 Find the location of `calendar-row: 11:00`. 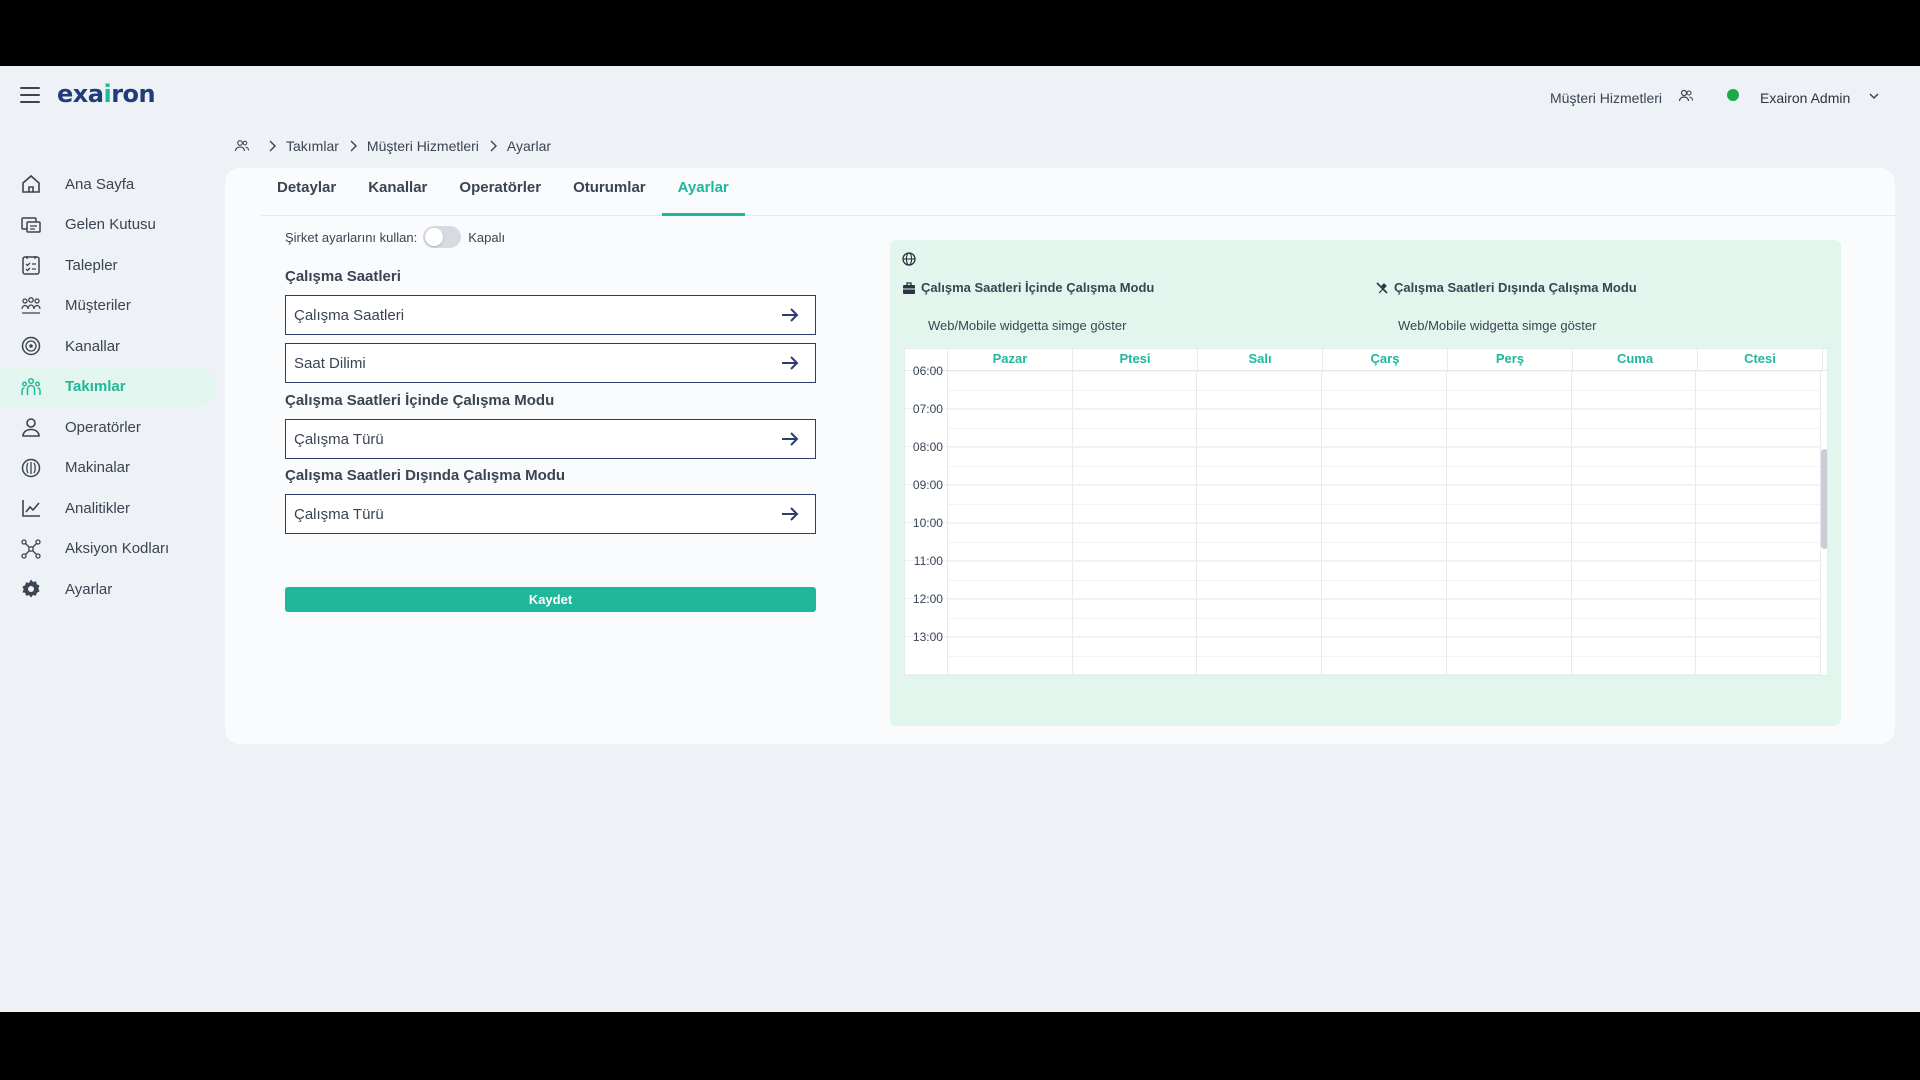

calendar-row: 11:00 is located at coordinates (1363, 576).